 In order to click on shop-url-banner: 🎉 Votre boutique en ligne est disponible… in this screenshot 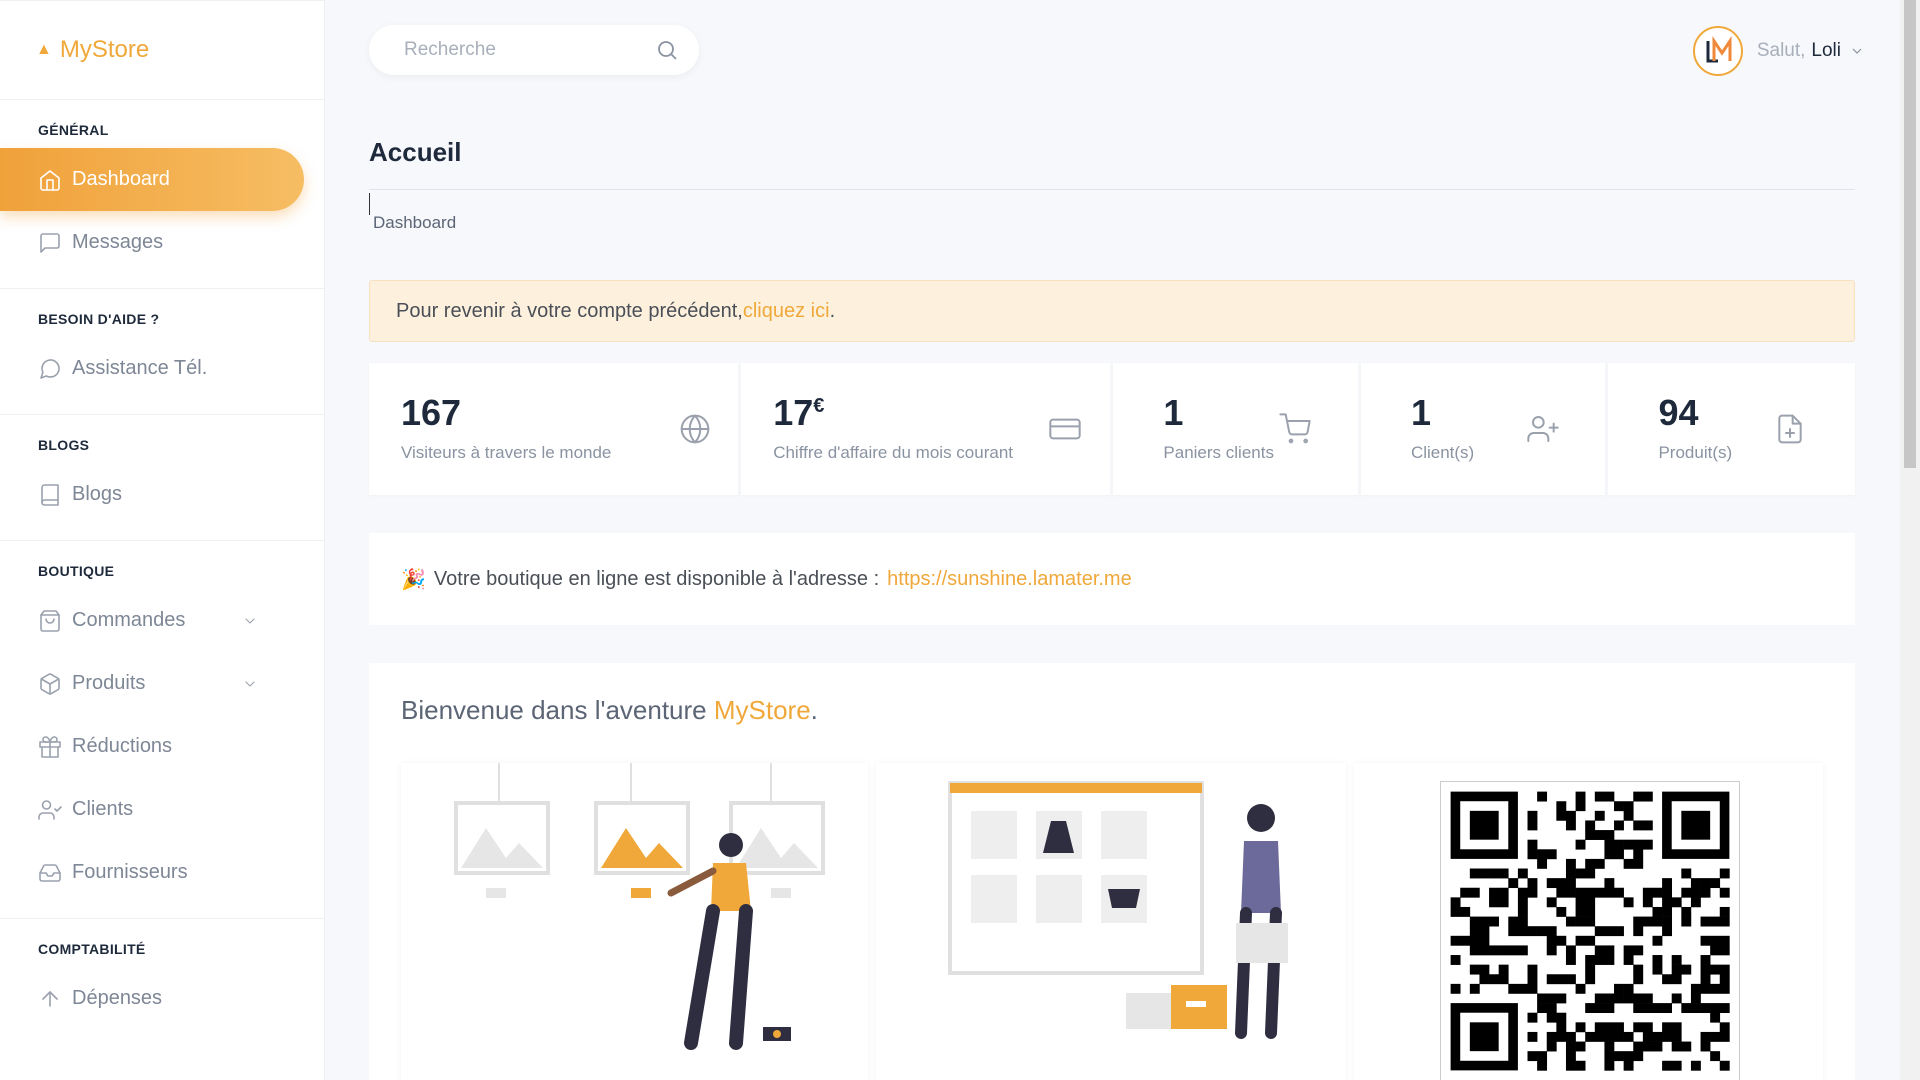, I will do `click(1112, 579)`.